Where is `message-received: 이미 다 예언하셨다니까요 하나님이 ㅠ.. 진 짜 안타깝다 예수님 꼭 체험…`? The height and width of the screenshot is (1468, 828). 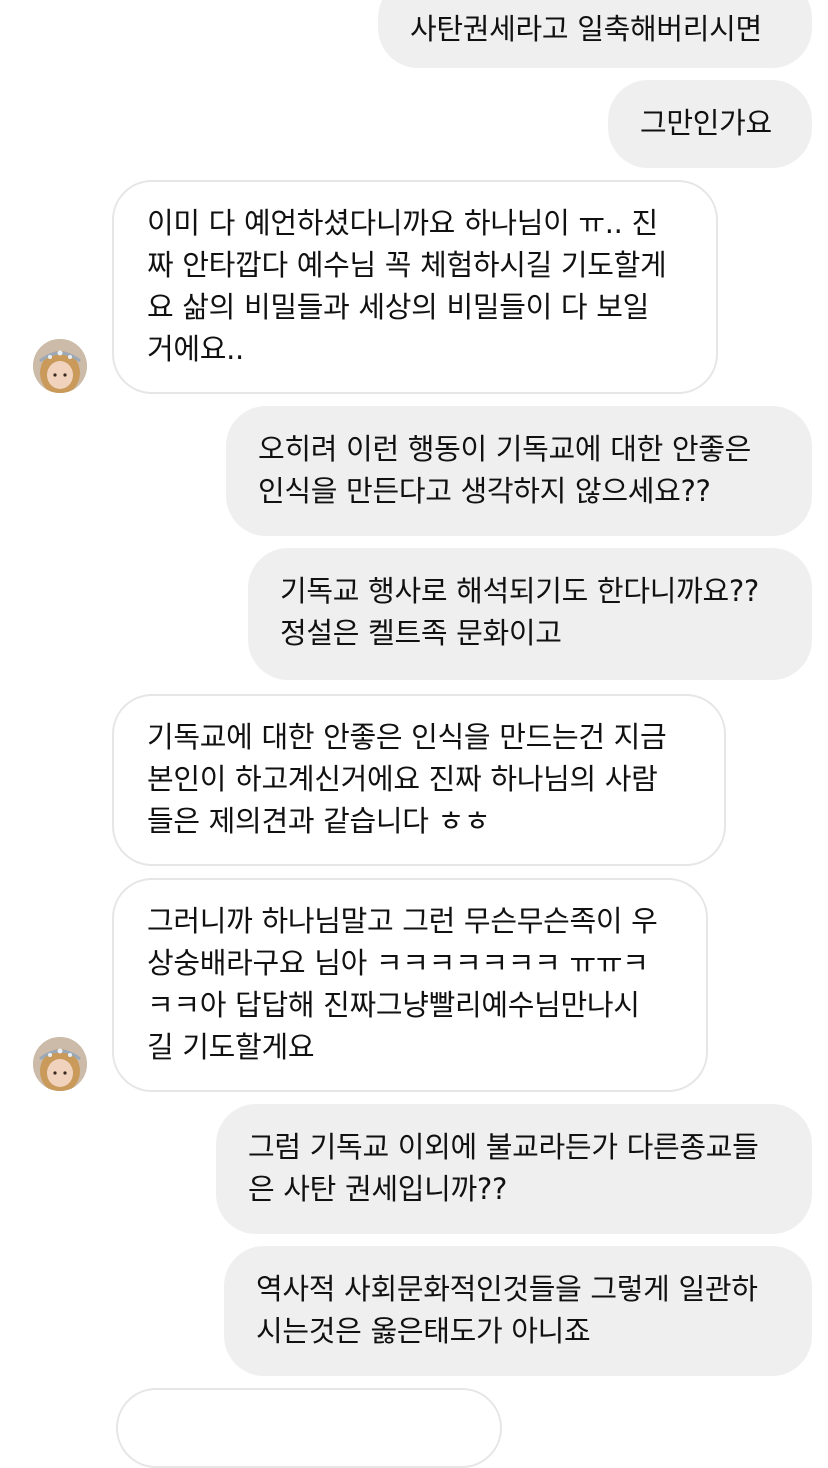
message-received: 이미 다 예언하셨다니까요 하나님이 ㅠ.. 진 짜 안타깝다 예수님 꼭 체험… is located at coordinates (415, 287).